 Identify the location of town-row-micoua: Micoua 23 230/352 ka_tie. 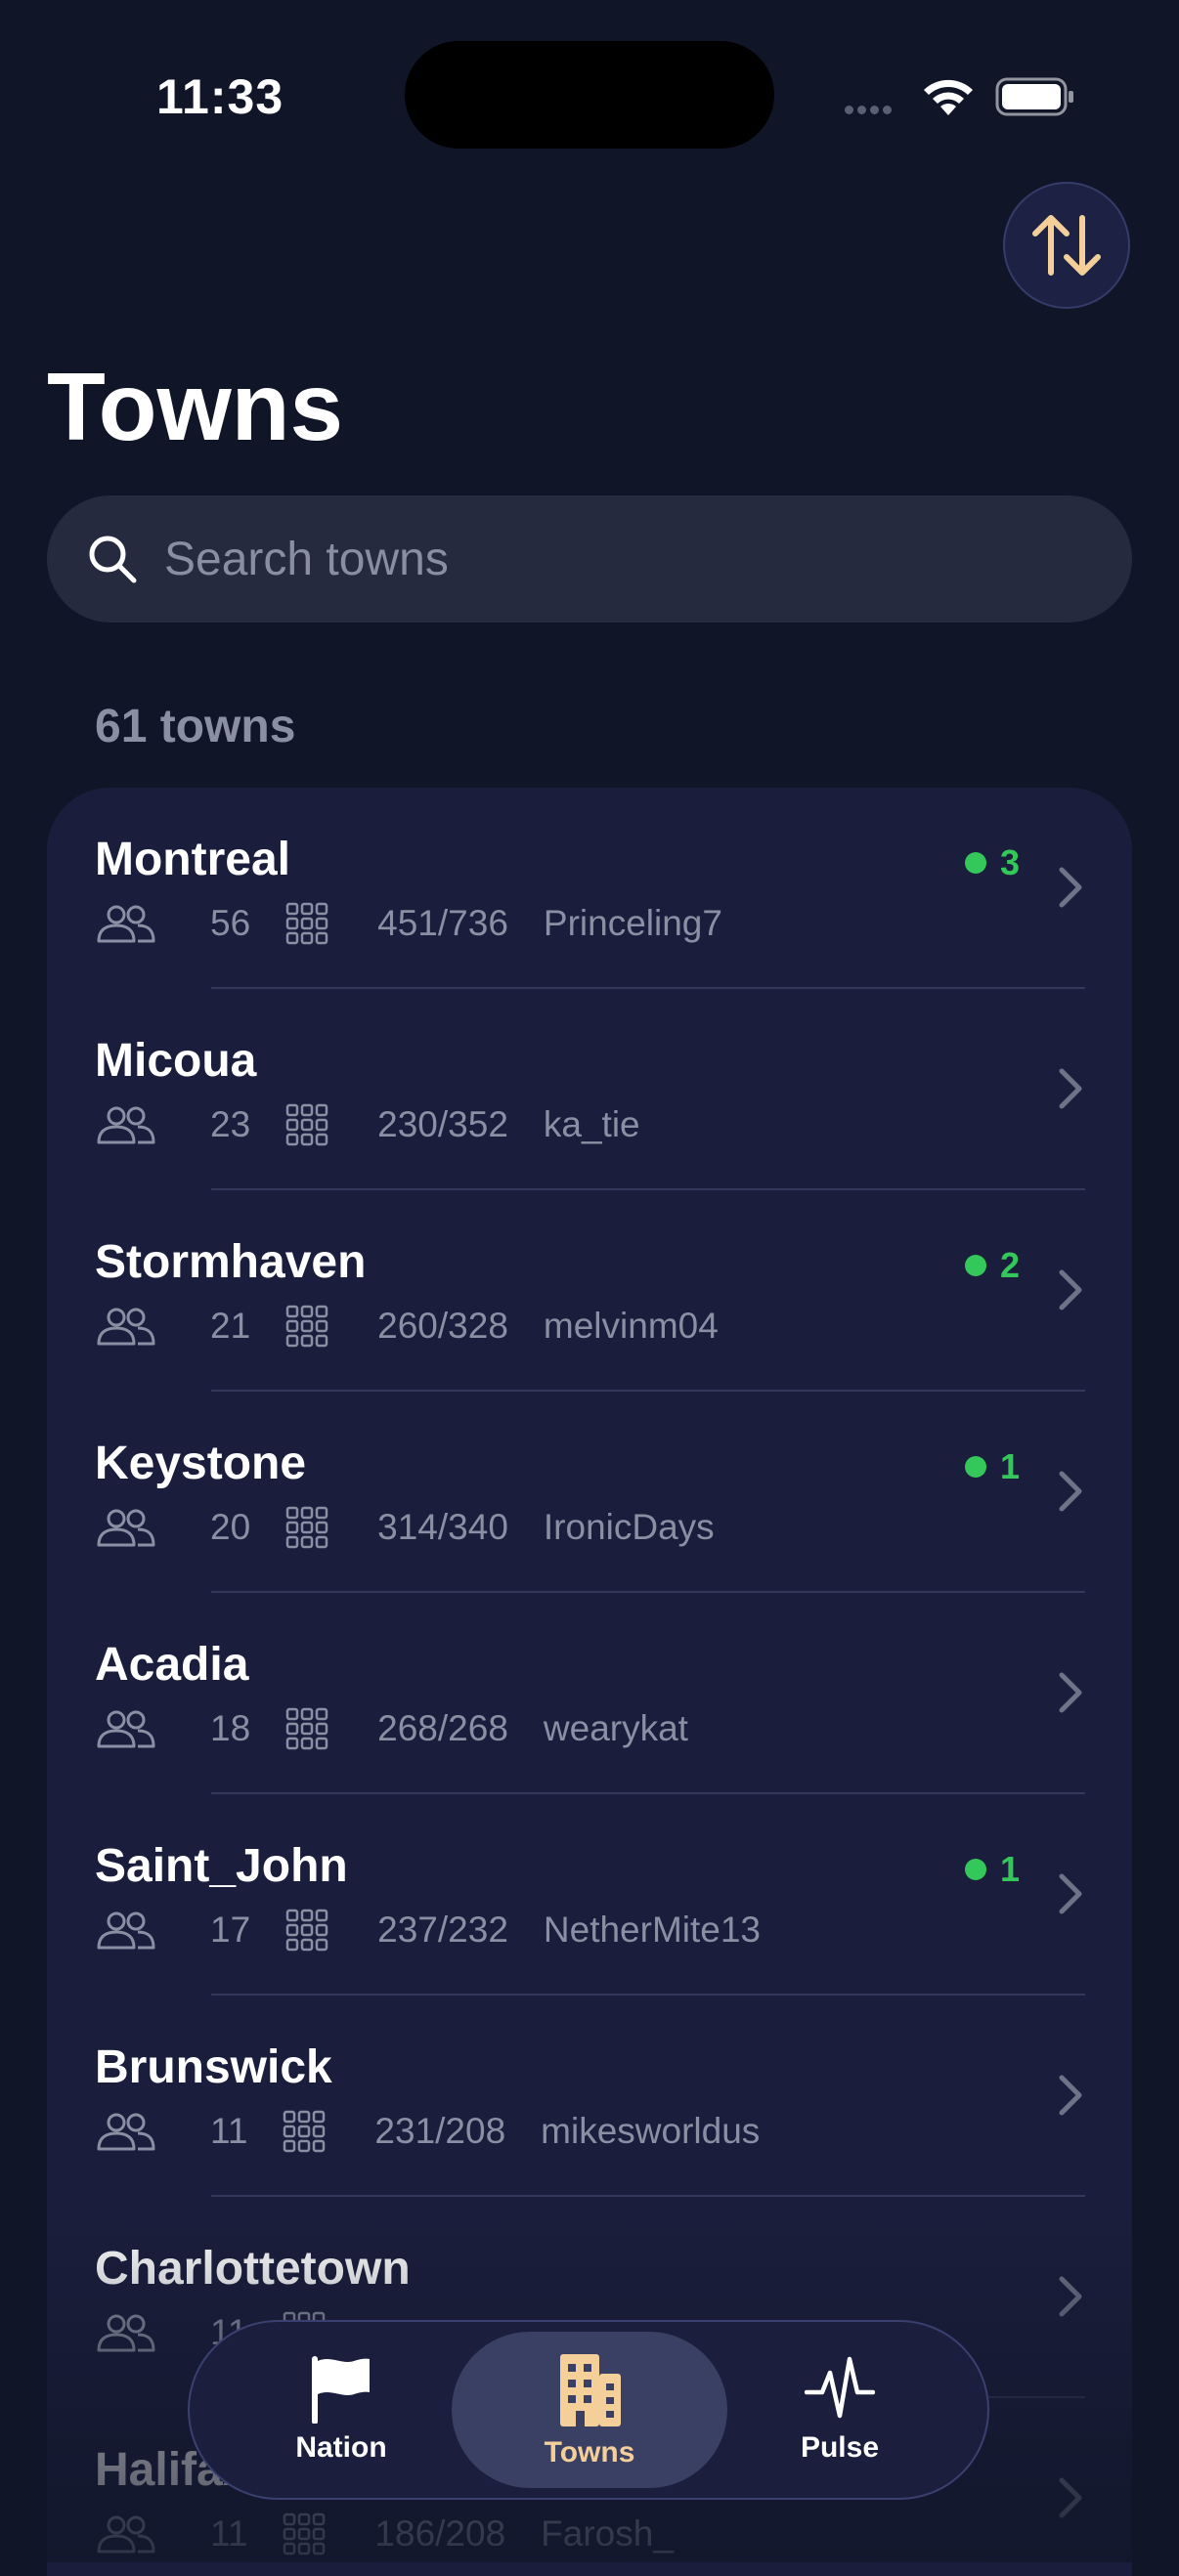
(589, 1089).